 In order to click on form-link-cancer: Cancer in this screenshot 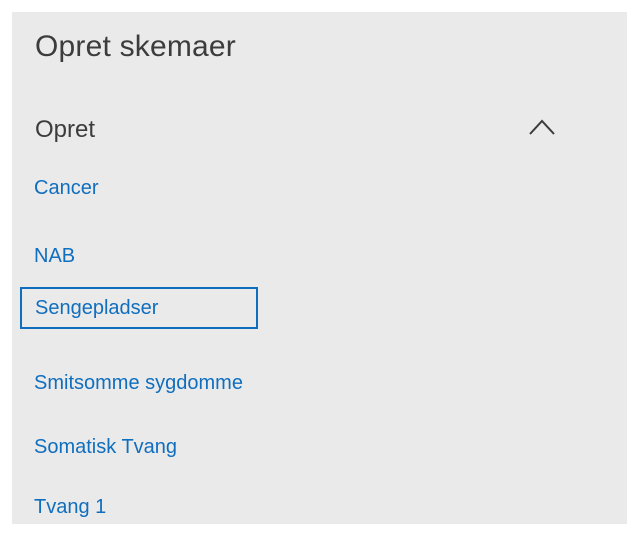, I will do `click(66, 188)`.